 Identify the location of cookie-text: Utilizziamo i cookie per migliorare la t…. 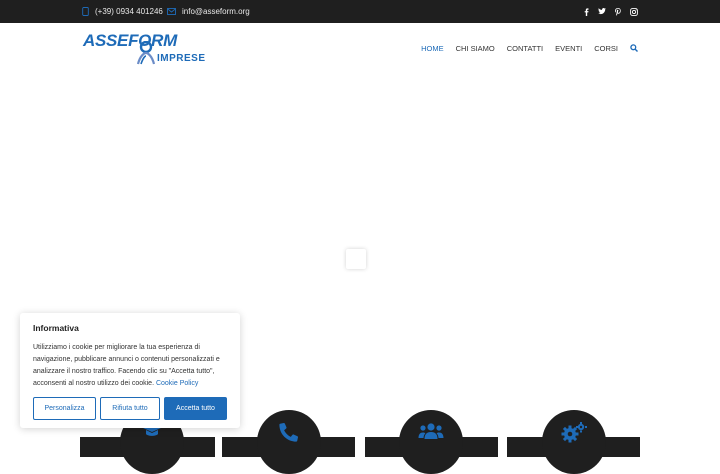
(130, 366).